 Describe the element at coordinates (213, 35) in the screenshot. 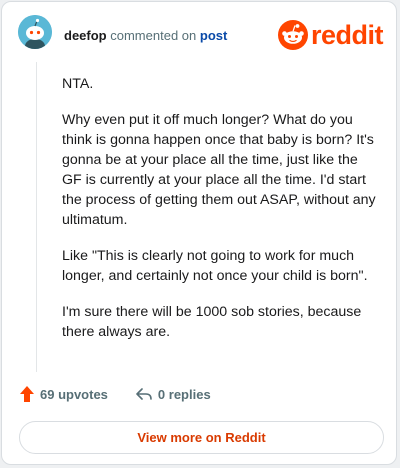

I see `post-link: post` at that location.